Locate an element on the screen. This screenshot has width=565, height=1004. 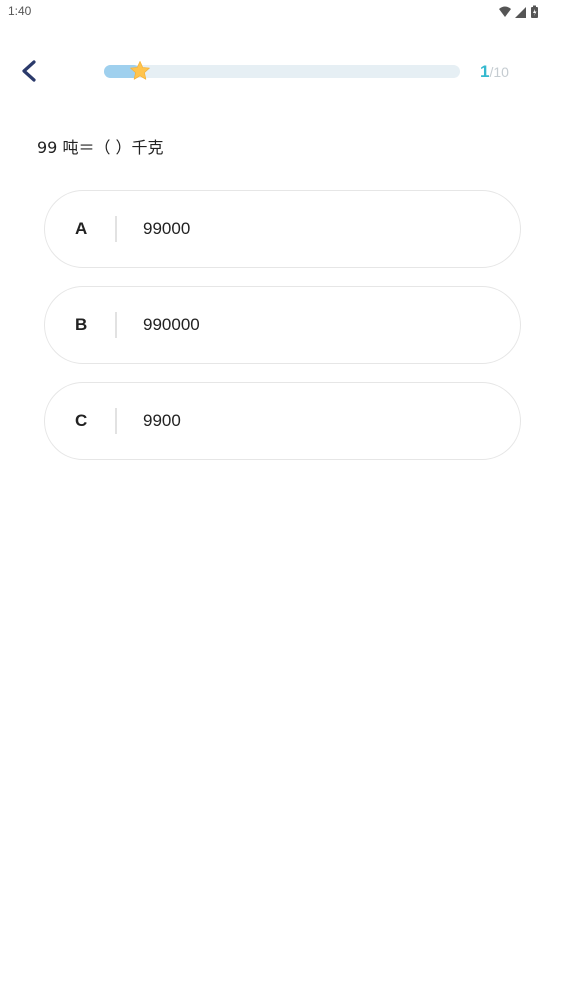
question-text: 99 吨＝（ ）千克 is located at coordinates (100, 147).